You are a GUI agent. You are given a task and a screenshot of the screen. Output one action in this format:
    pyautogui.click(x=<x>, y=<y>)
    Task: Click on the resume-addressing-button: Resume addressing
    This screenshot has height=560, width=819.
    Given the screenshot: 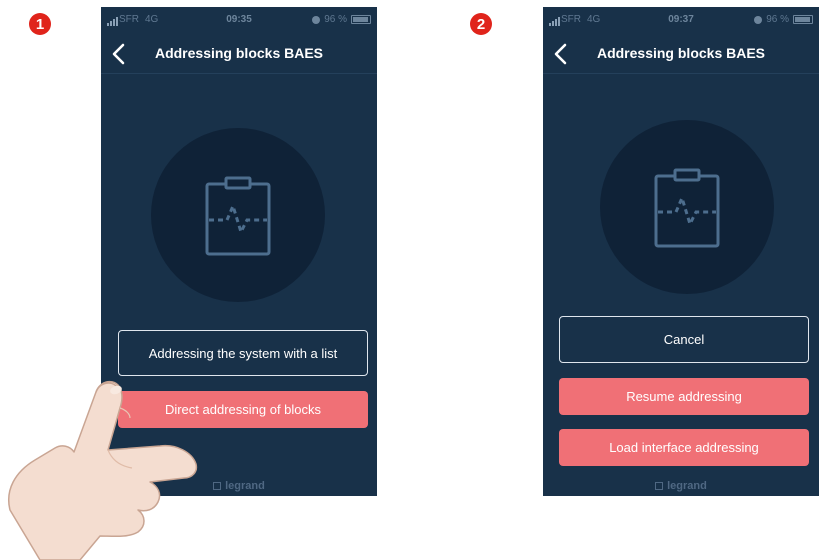 What is the action you would take?
    pyautogui.click(x=684, y=396)
    